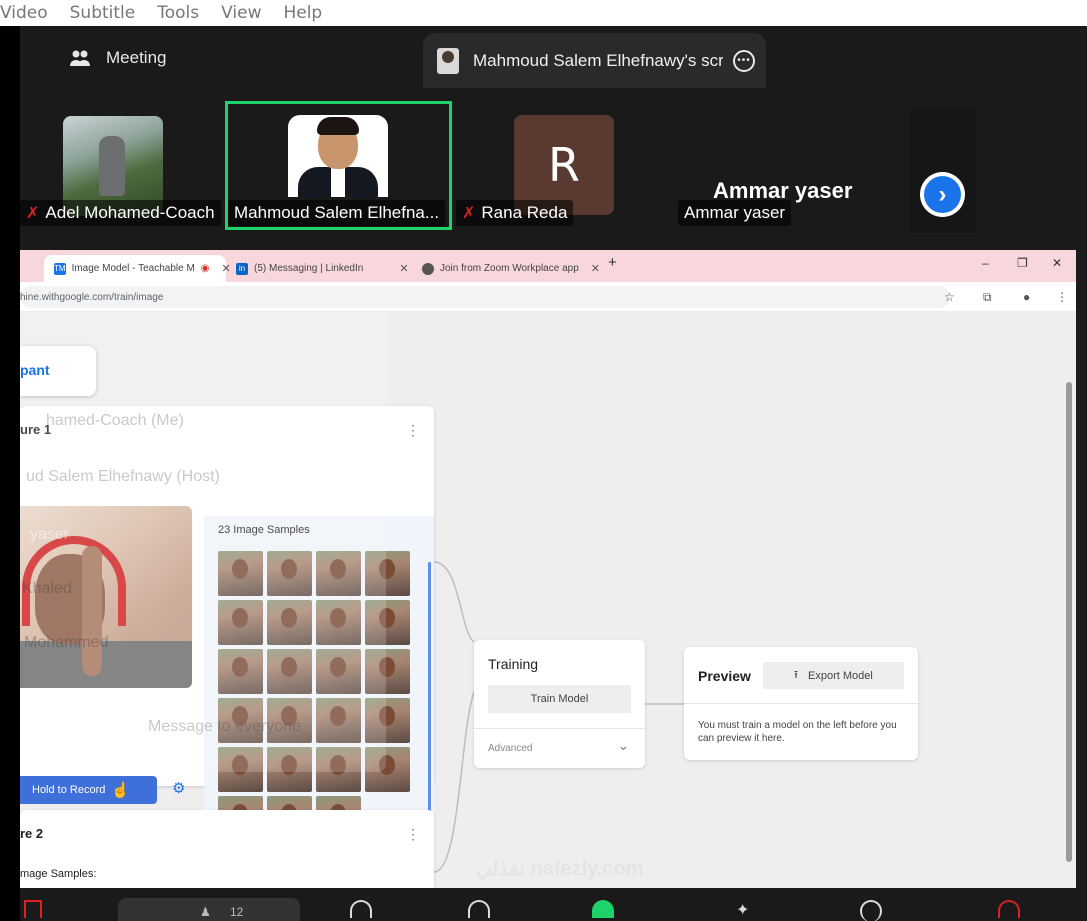  Describe the element at coordinates (587, 869) in the screenshot. I see `watermark-domain: nafezly.com` at that location.